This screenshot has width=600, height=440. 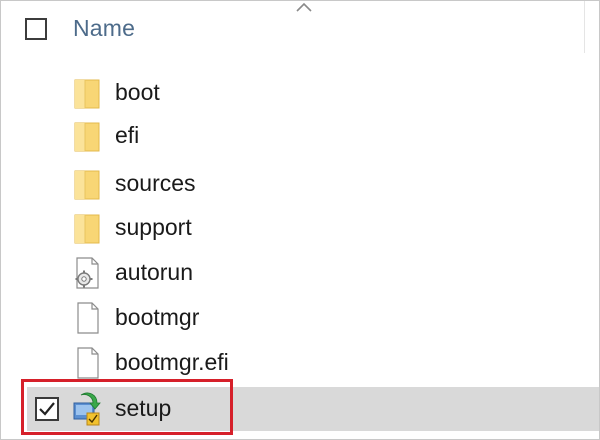 I want to click on list-item: support, so click(x=313, y=228).